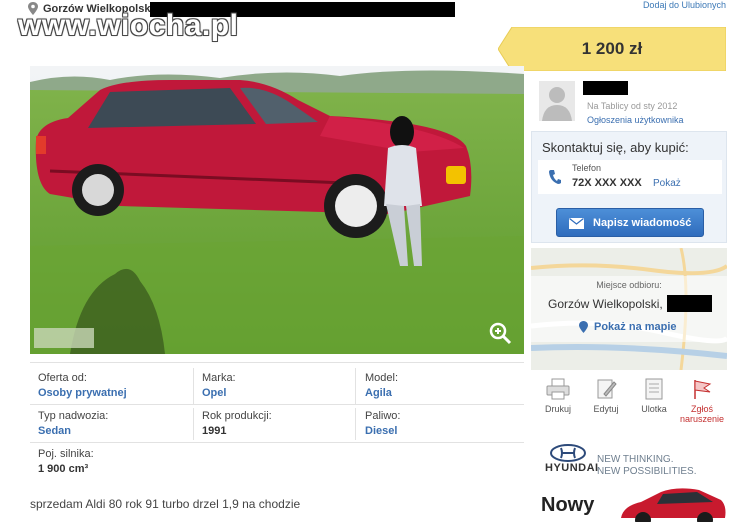  I want to click on phone-icon, so click(555, 177).